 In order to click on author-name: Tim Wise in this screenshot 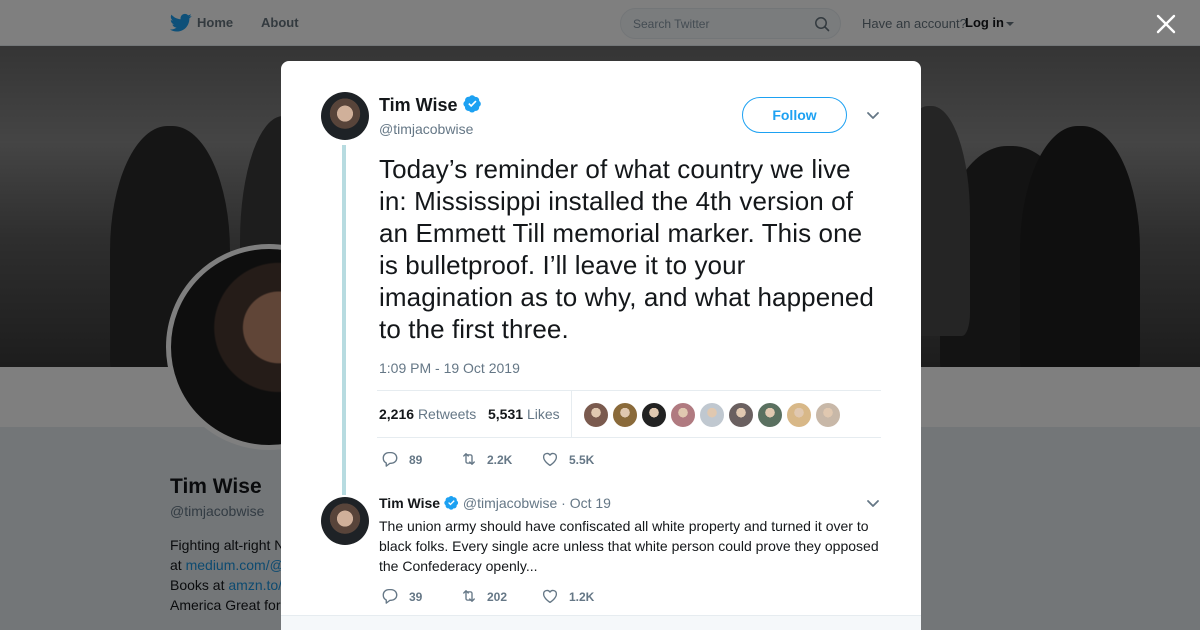, I will do `click(430, 105)`.